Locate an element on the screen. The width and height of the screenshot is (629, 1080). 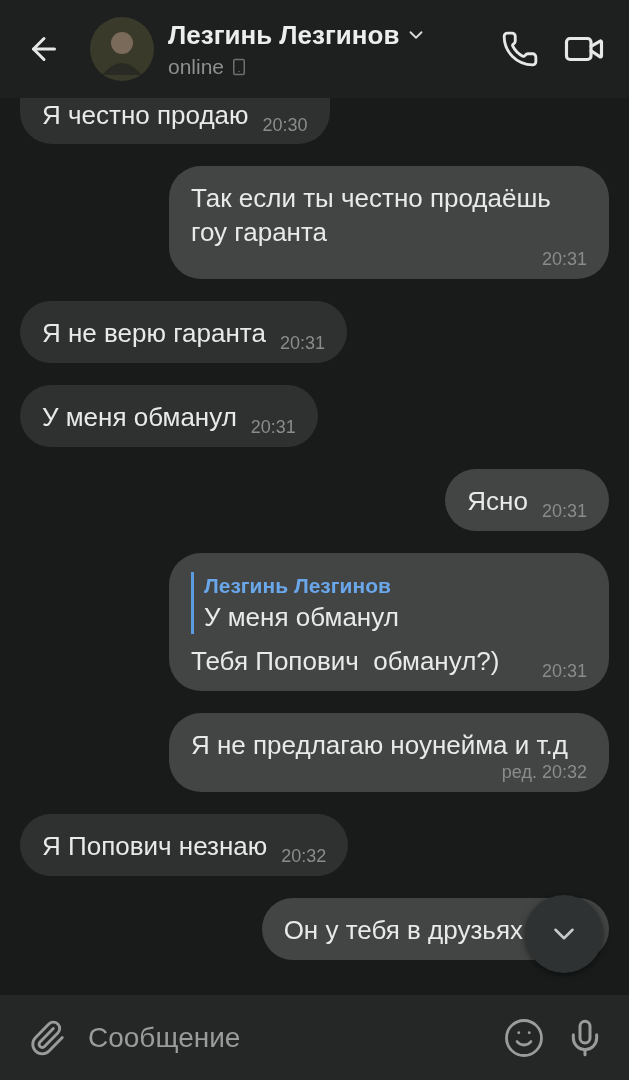
message-text: Ясно is located at coordinates (497, 501).